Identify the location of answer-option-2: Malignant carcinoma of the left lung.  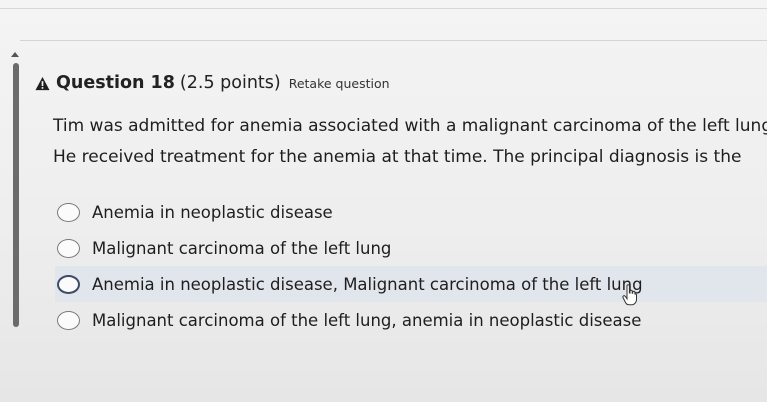
(411, 248).